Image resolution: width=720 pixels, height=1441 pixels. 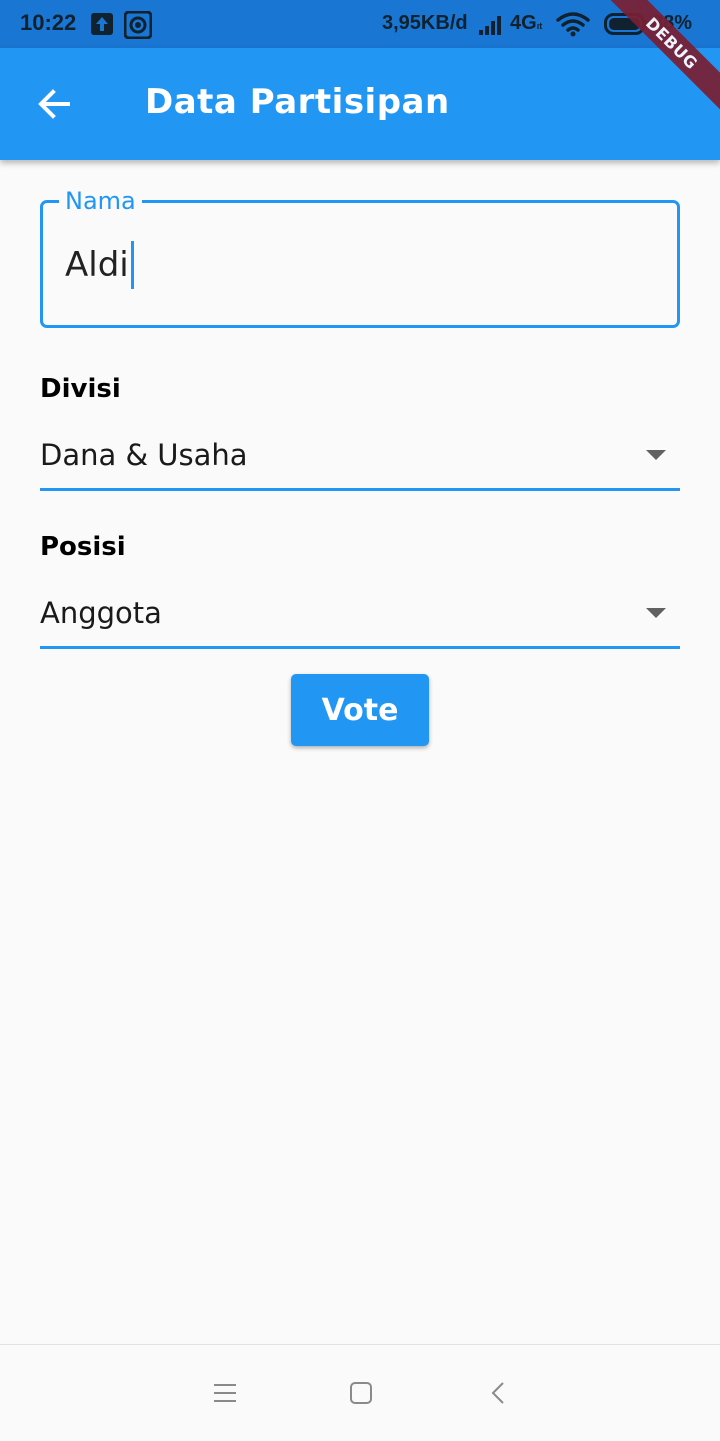 What do you see at coordinates (360, 459) in the screenshot?
I see `divisi-dropdown: Dana & Usaha` at bounding box center [360, 459].